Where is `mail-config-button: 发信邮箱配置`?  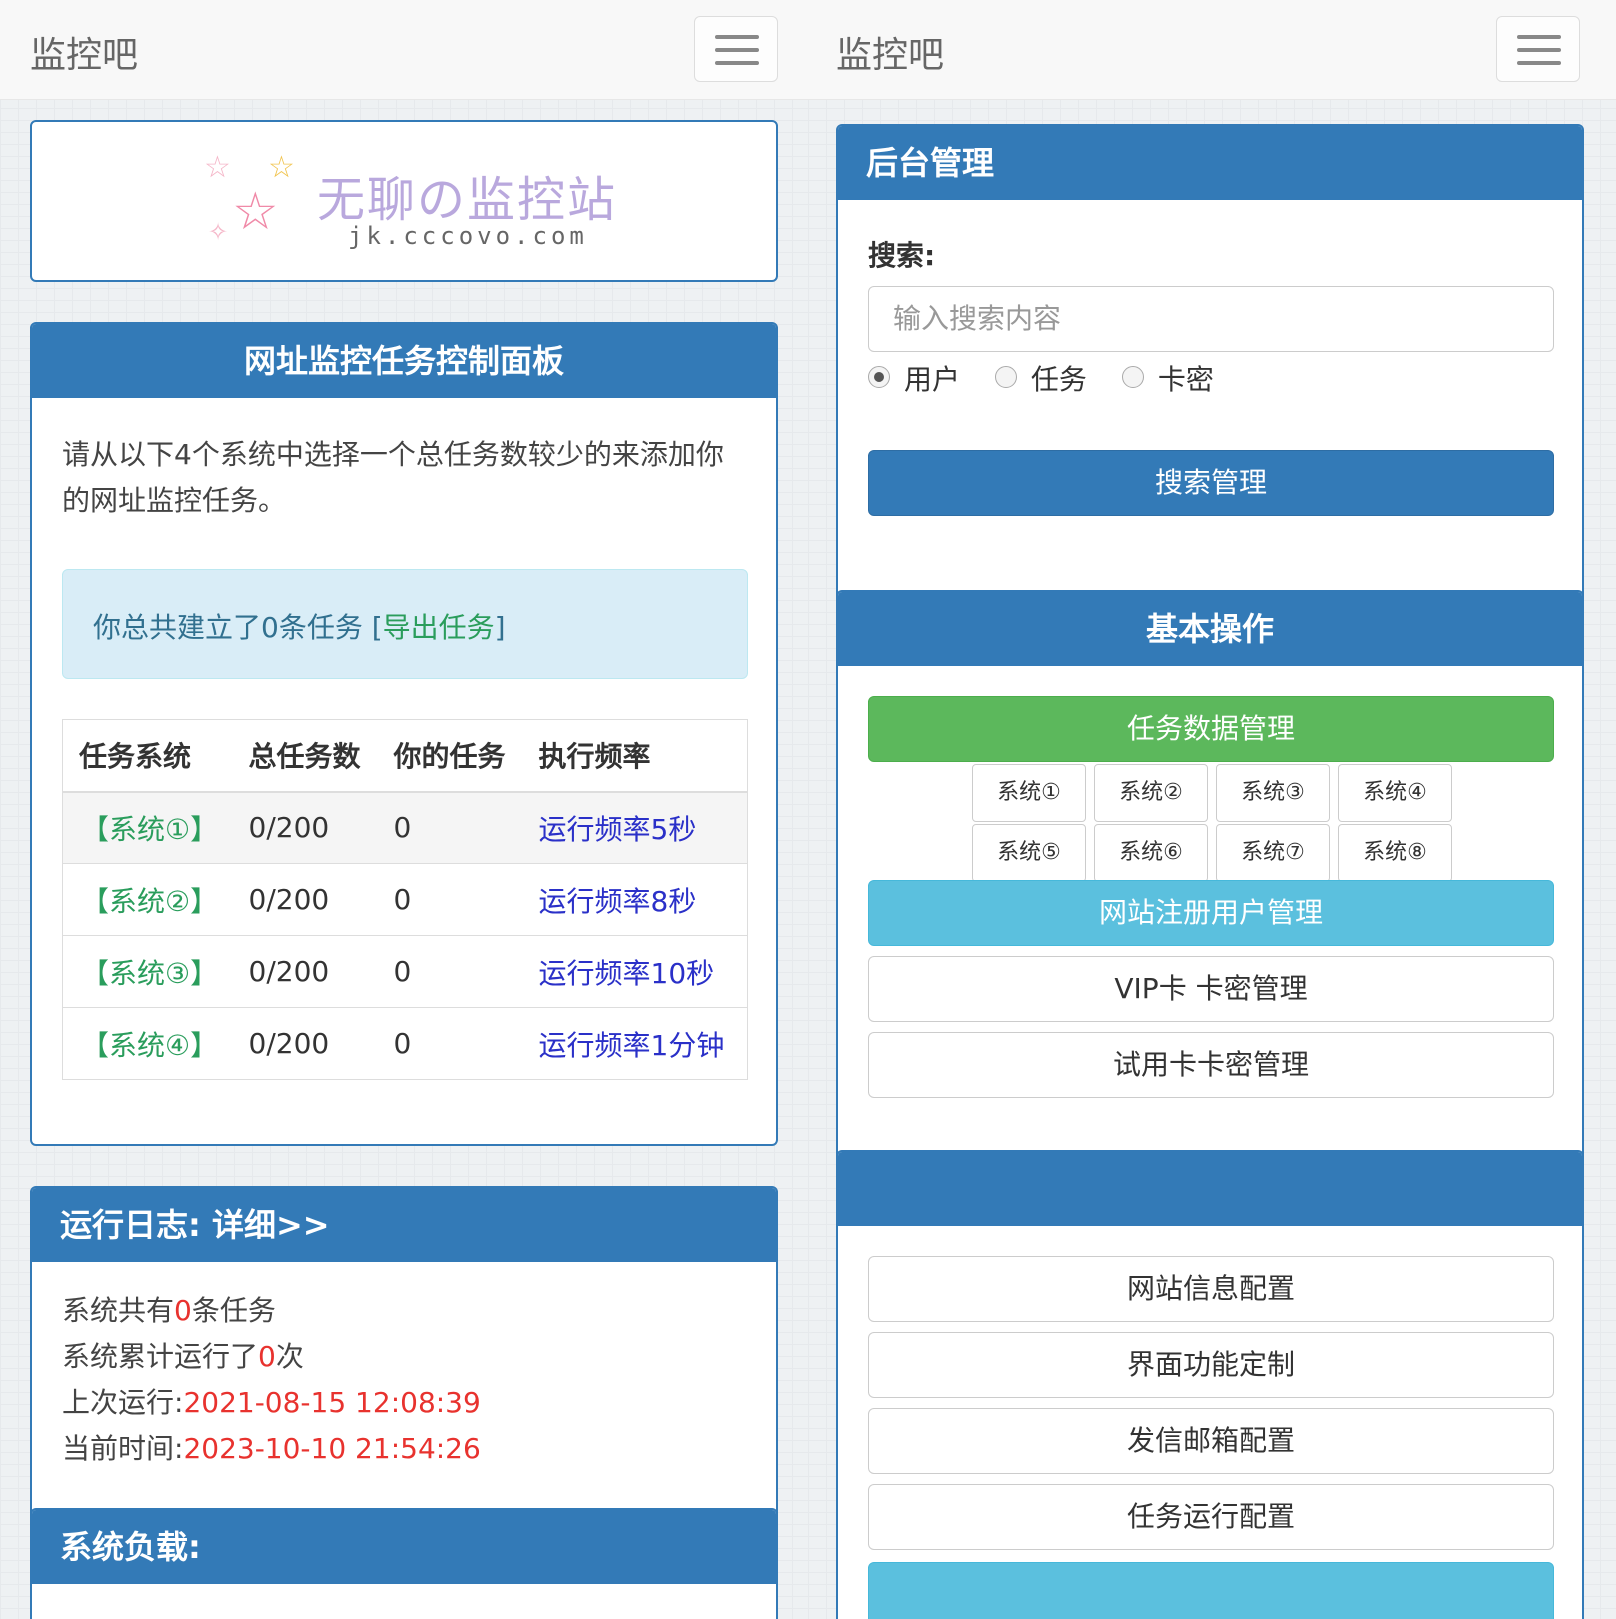 mail-config-button: 发信邮箱配置 is located at coordinates (1211, 1441).